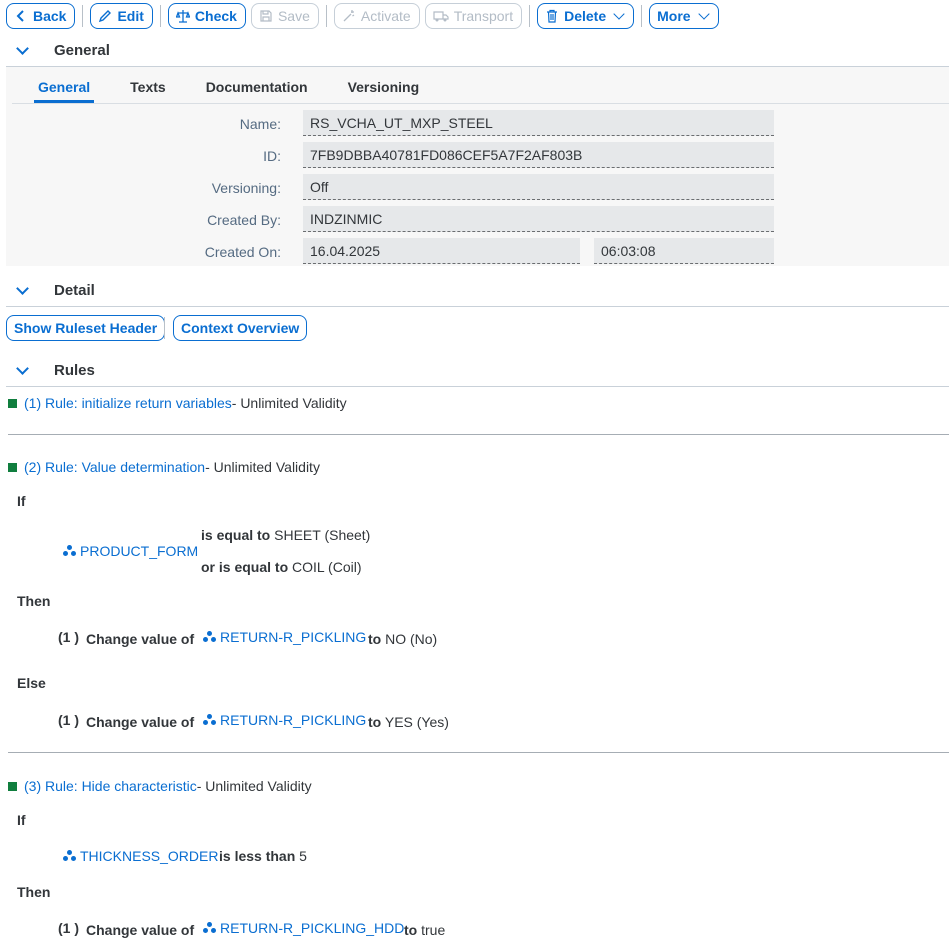 Image resolution: width=949 pixels, height=946 pixels. What do you see at coordinates (240, 328) in the screenshot?
I see `context-overview-button: Context Overview` at bounding box center [240, 328].